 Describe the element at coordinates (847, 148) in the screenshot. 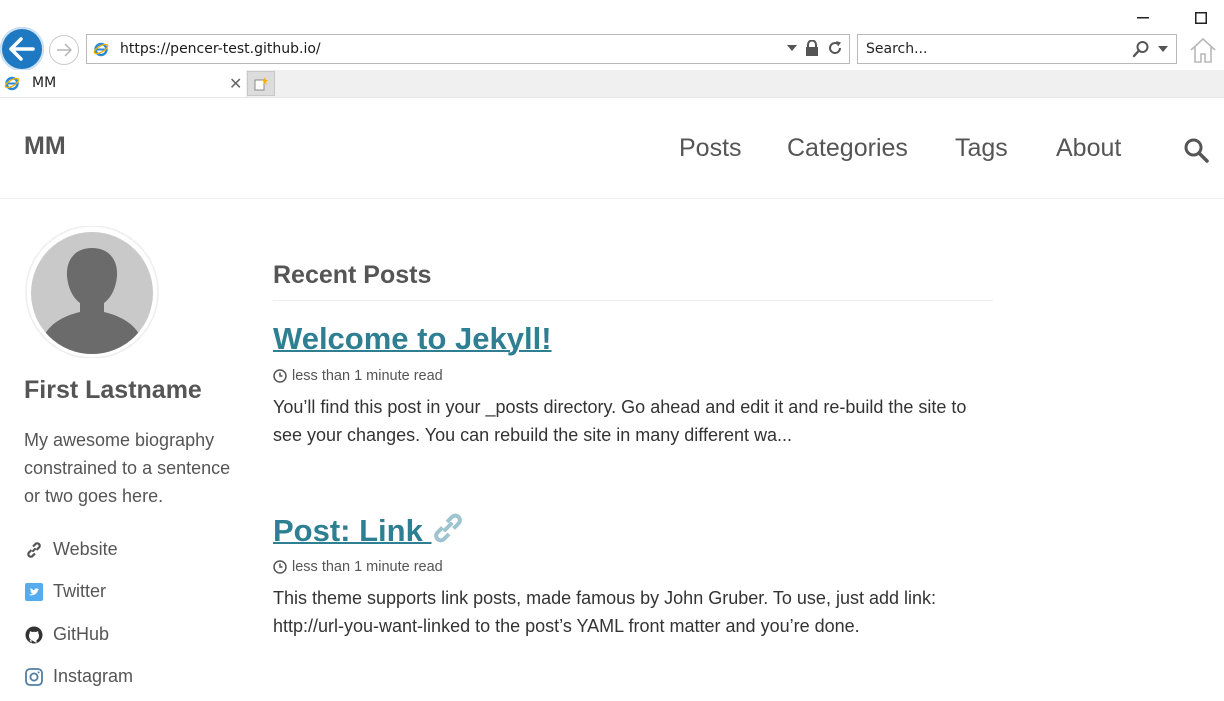

I see `nav-categories-link: Categories` at that location.